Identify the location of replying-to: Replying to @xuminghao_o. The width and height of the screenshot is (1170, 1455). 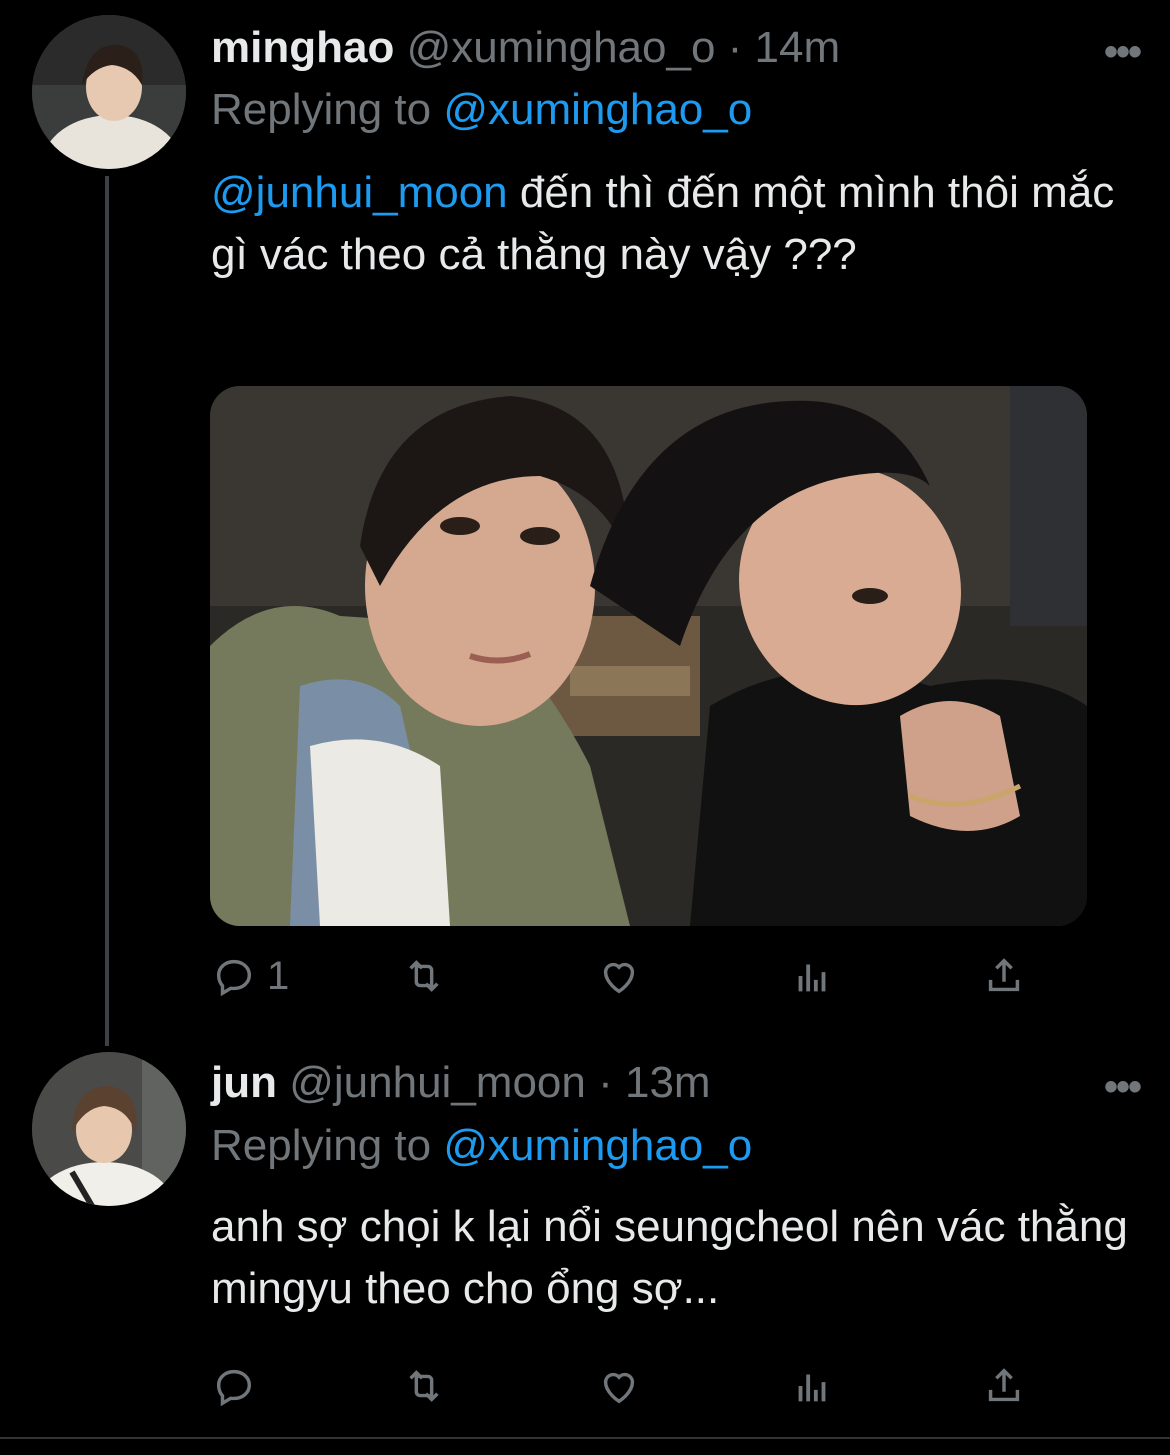
(481, 1146).